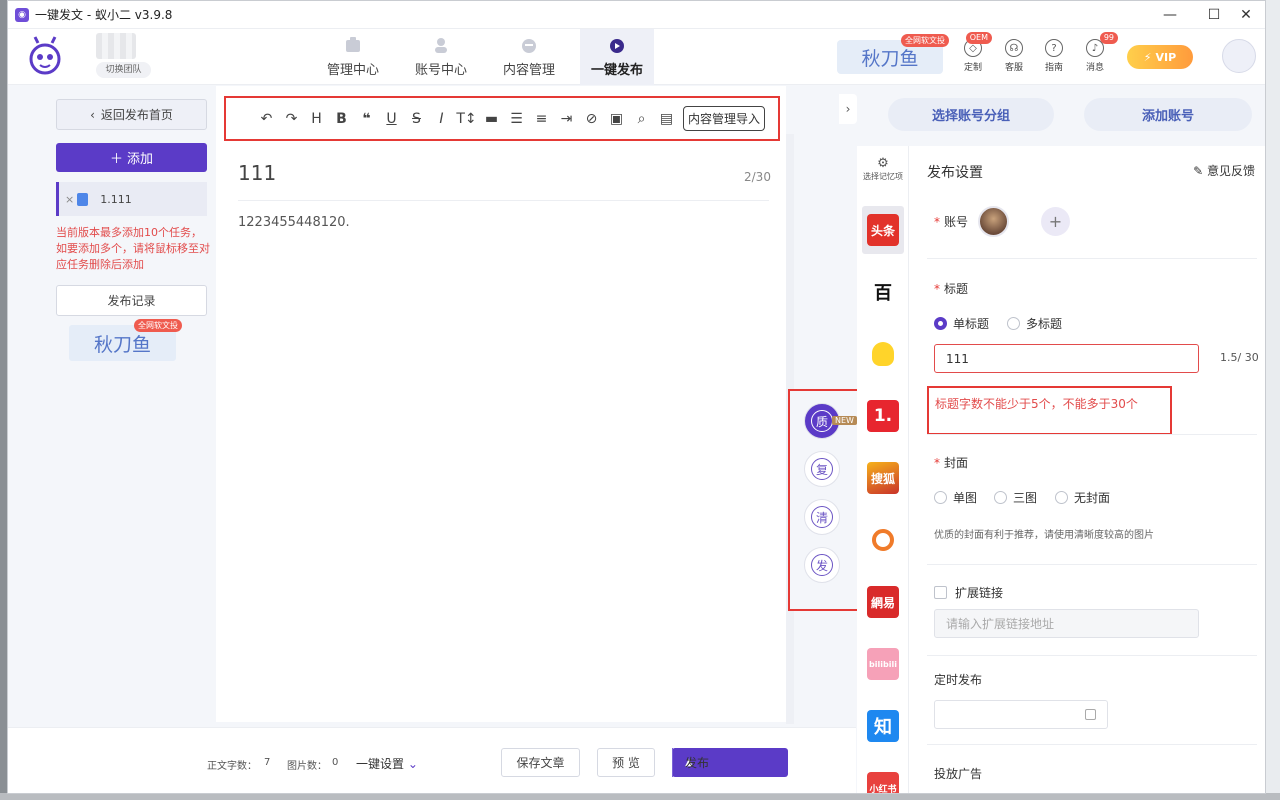  What do you see at coordinates (466, 119) in the screenshot?
I see `font-size-icon: T↕` at bounding box center [466, 119].